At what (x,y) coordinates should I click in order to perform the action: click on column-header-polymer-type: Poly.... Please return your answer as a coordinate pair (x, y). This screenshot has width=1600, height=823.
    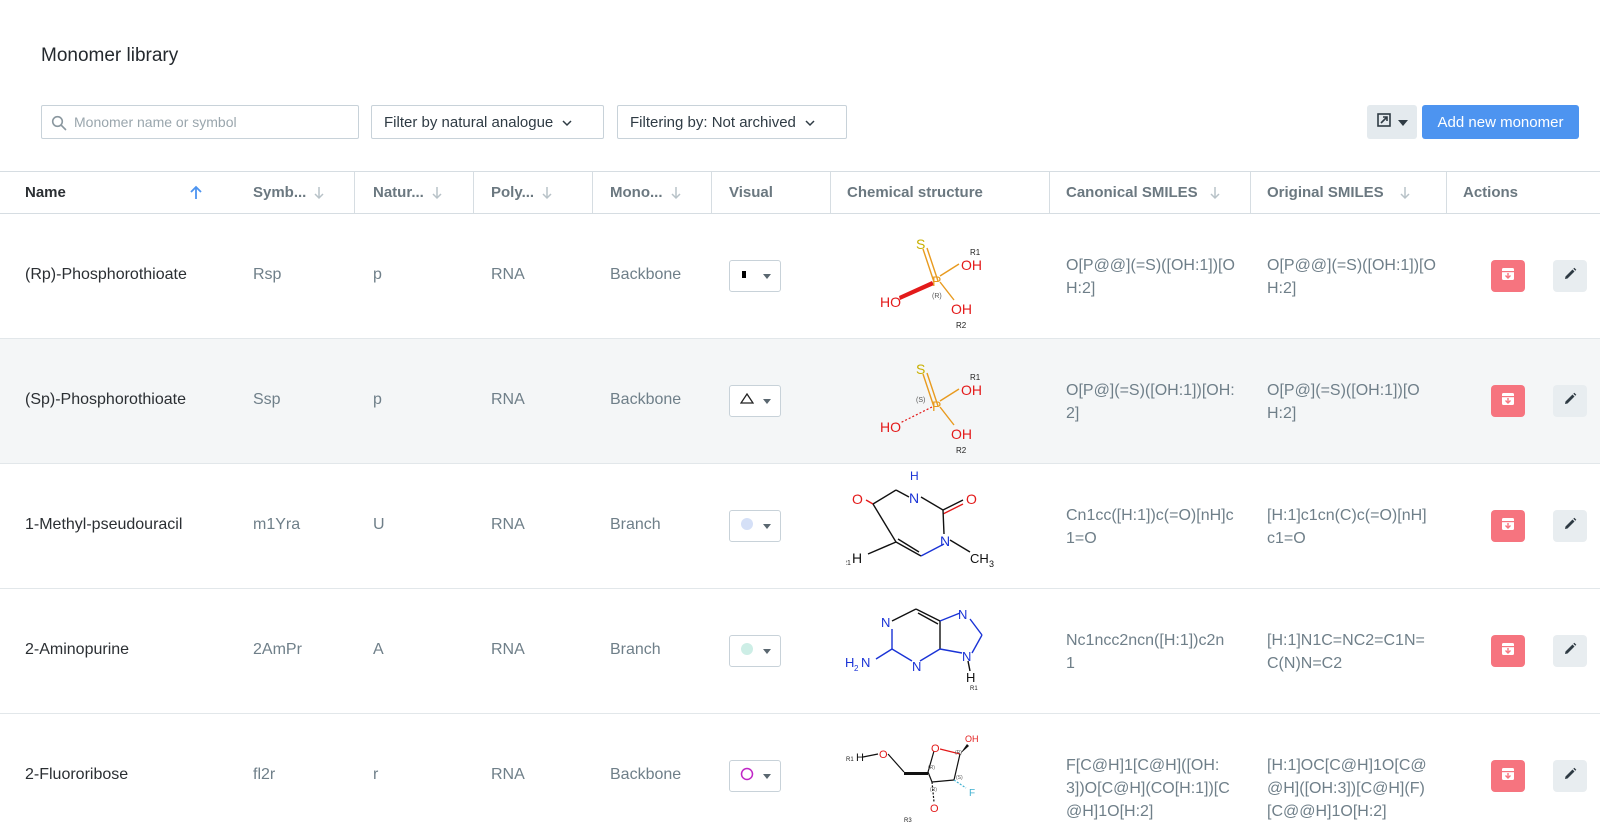
    Looking at the image, I should click on (522, 192).